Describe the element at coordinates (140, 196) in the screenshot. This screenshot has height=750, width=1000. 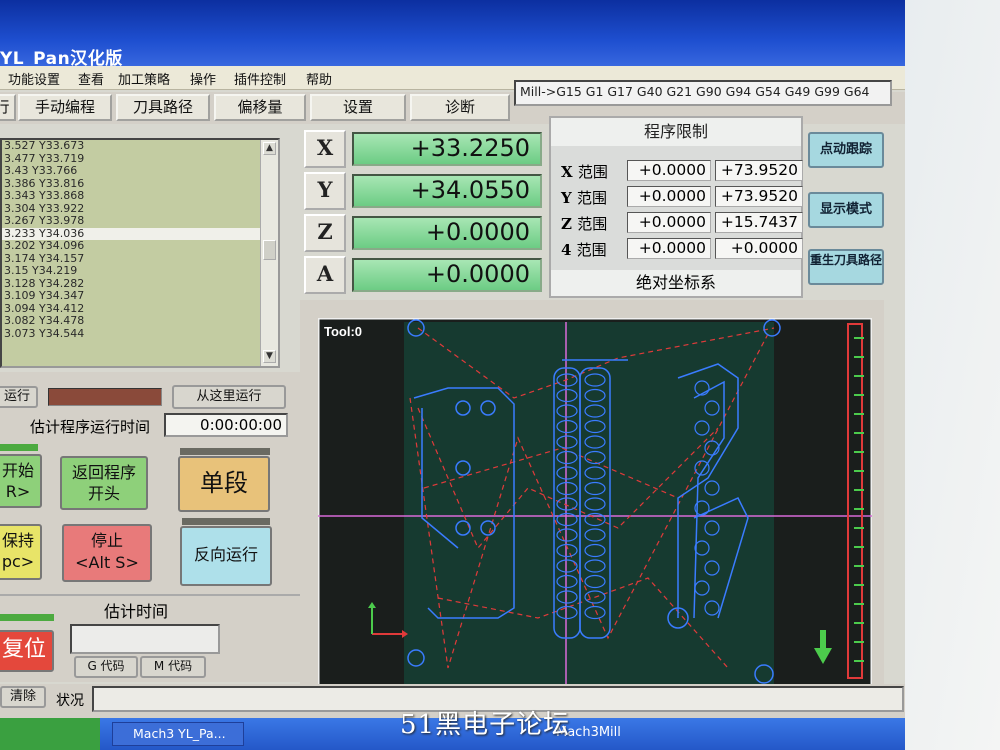
I see `gcode-line: 3.343 Y33.868` at that location.